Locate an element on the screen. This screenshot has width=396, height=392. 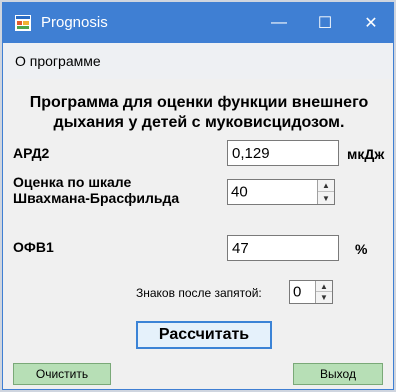
ard2-label: АРД2 is located at coordinates (31, 153).